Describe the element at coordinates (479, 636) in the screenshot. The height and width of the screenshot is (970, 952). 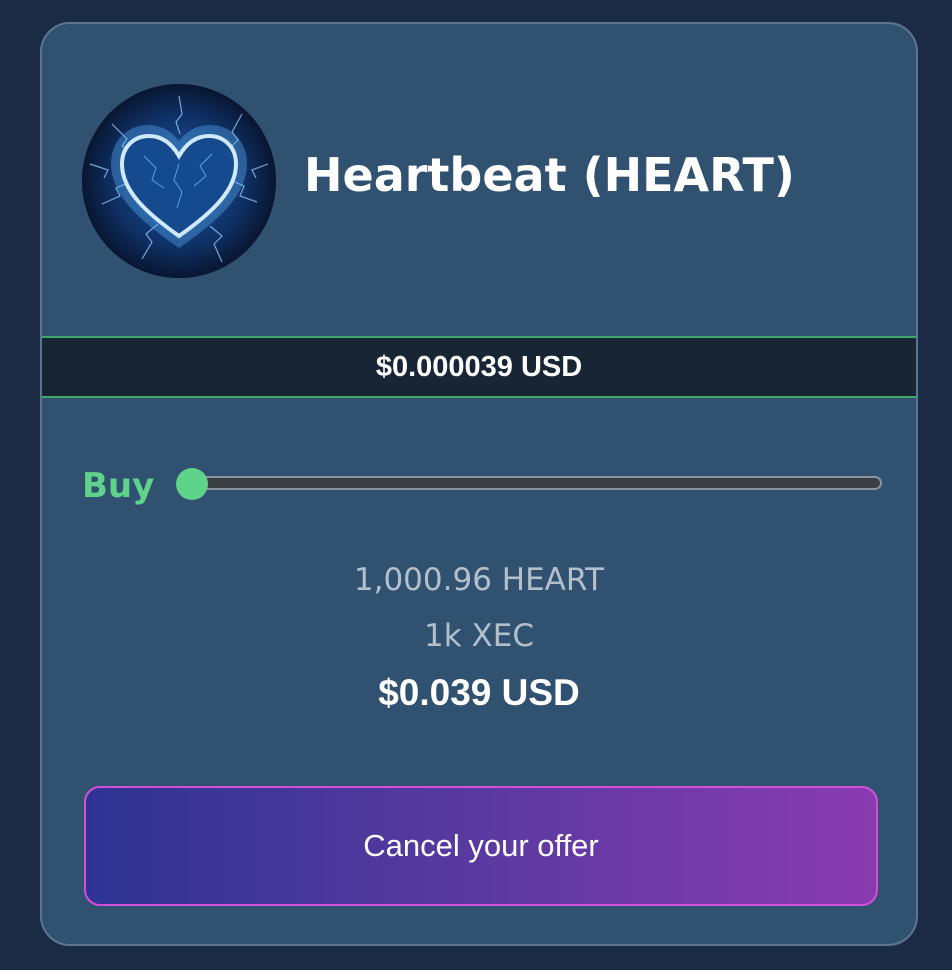
I see `xec-amount: 1k XEC` at that location.